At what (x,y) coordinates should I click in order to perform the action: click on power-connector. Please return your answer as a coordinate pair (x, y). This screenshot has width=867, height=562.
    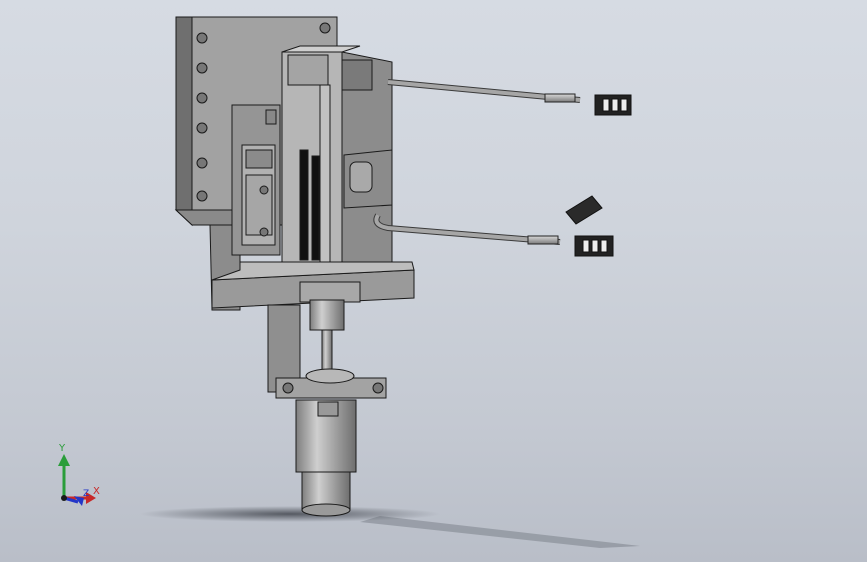
    Looking at the image, I should click on (589, 226).